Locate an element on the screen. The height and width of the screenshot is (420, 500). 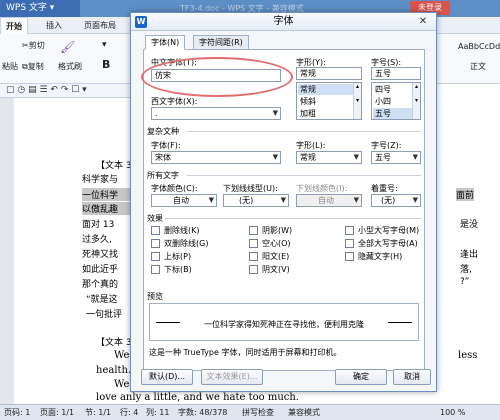
list-item: 常规 is located at coordinates (326, 89).